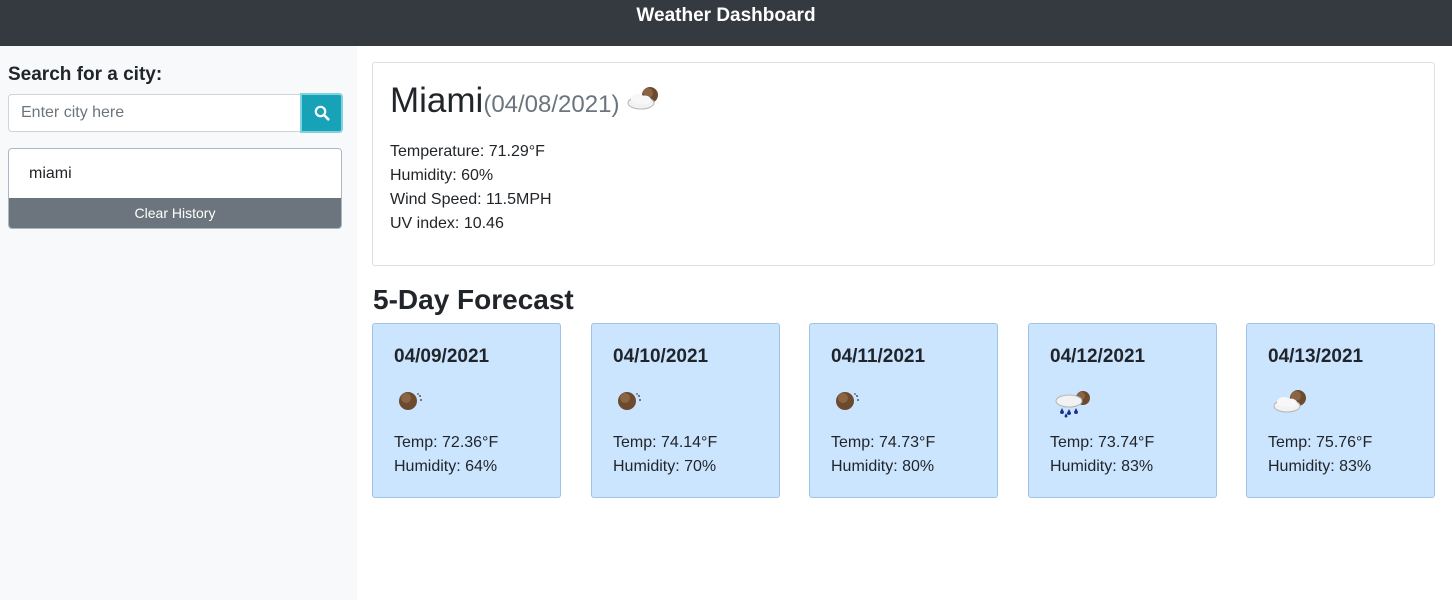 This screenshot has height=600, width=1452. I want to click on forecast-humidity: Humidity: 70%, so click(665, 466).